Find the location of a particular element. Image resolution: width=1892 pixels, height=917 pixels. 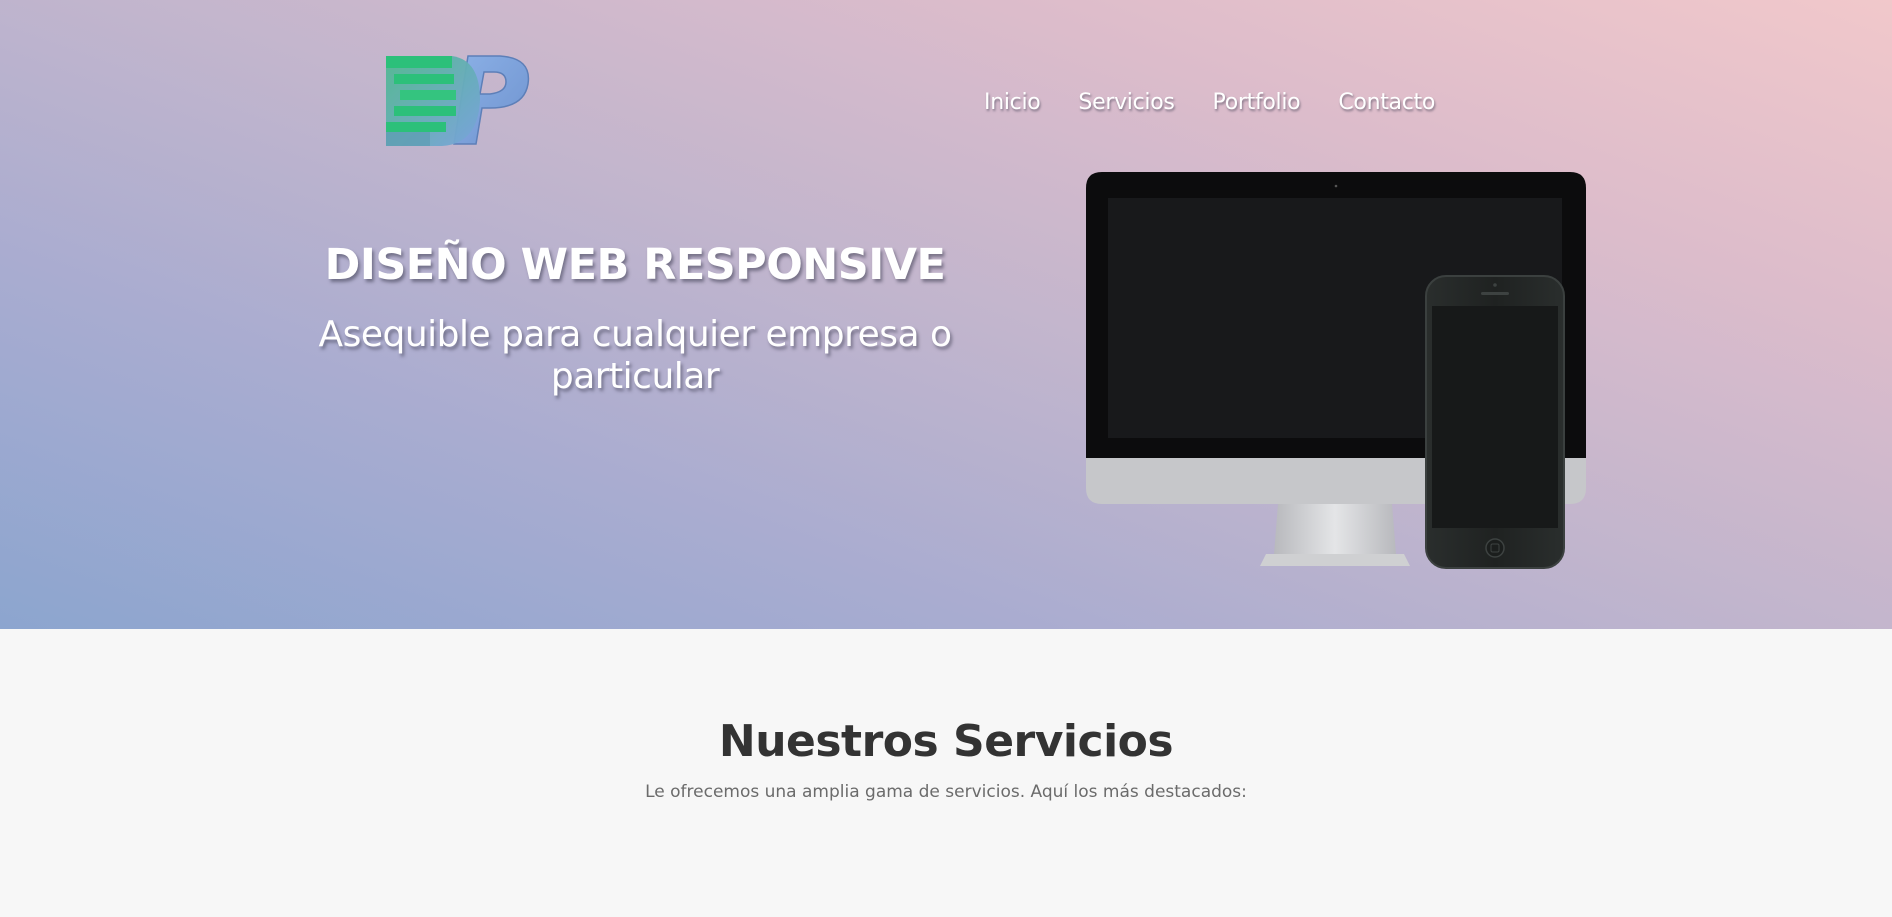

devices-mockup-icon is located at coordinates (1336, 370).